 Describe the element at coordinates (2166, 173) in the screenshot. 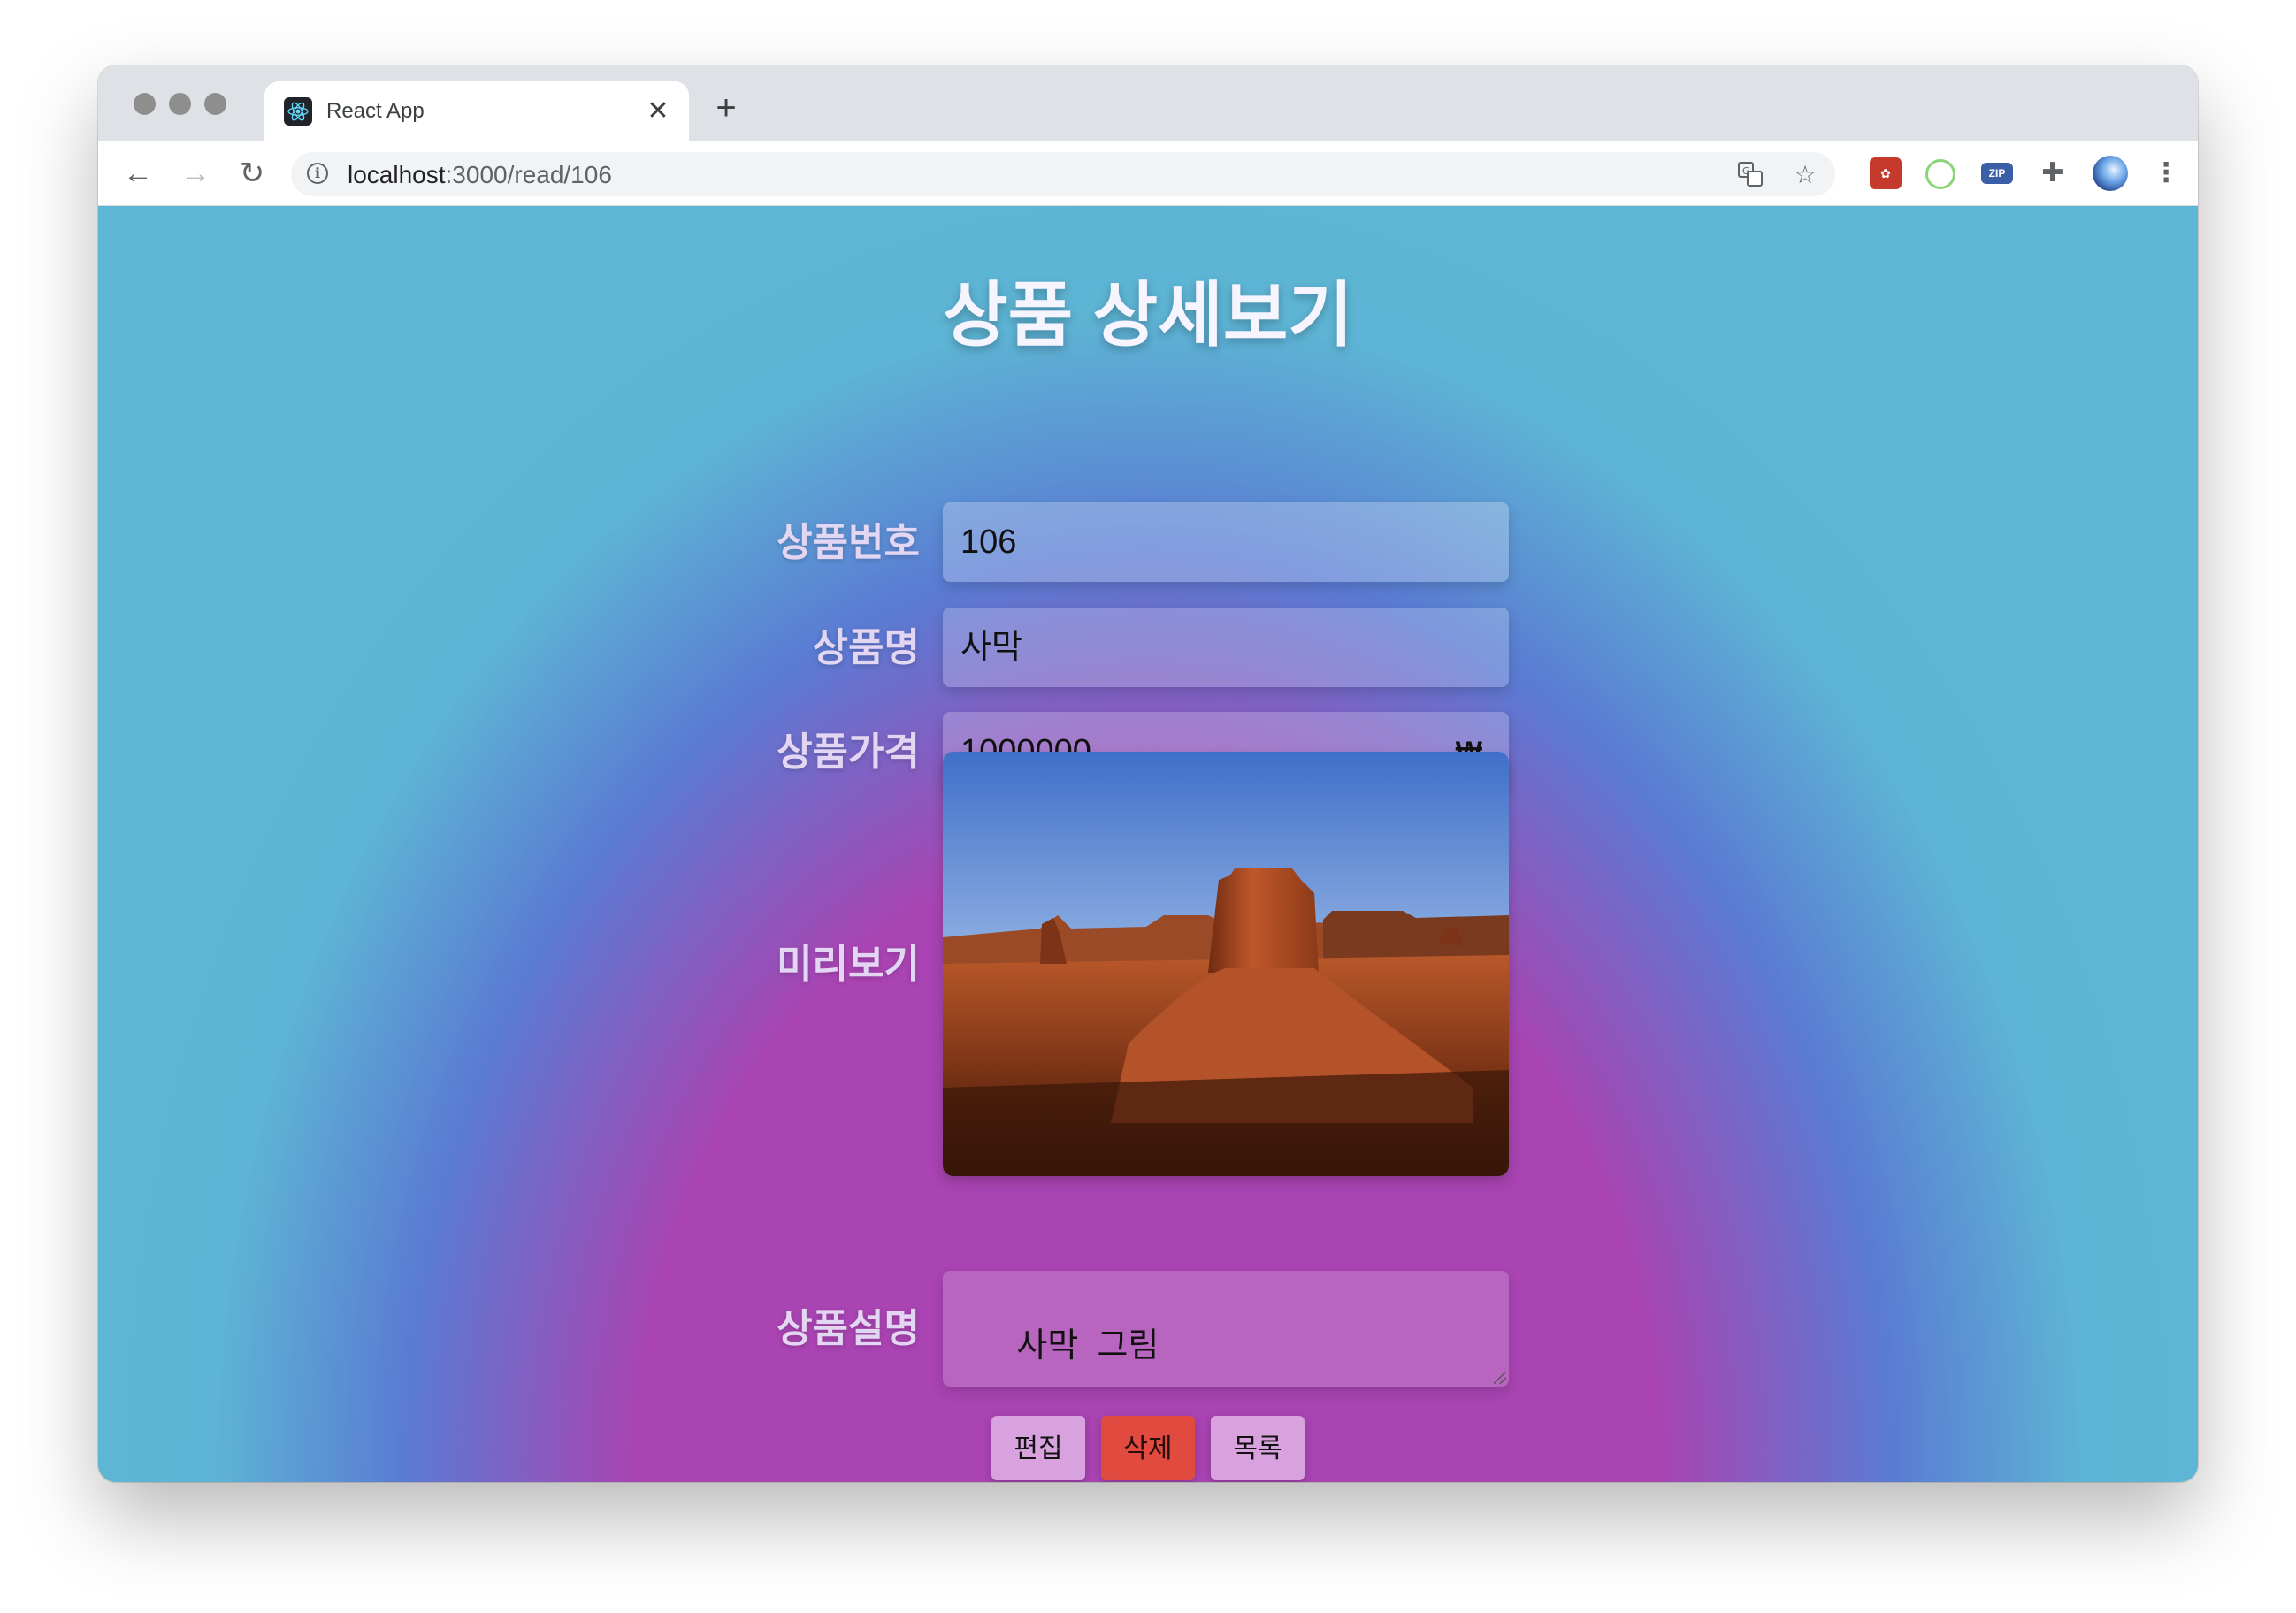

I see `menu-kebab-icon: ⋮` at that location.